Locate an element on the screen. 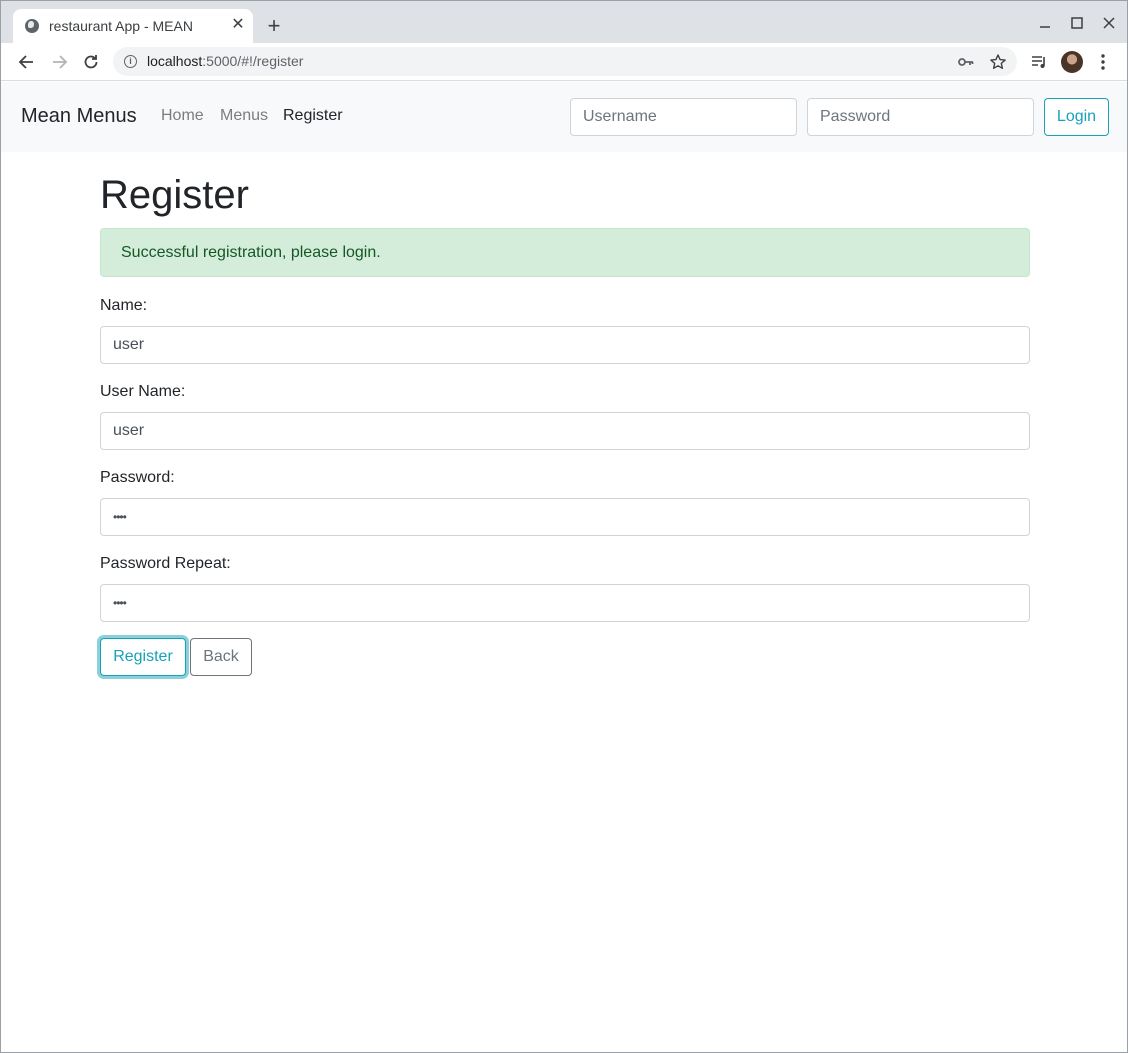  star-icon is located at coordinates (998, 62).